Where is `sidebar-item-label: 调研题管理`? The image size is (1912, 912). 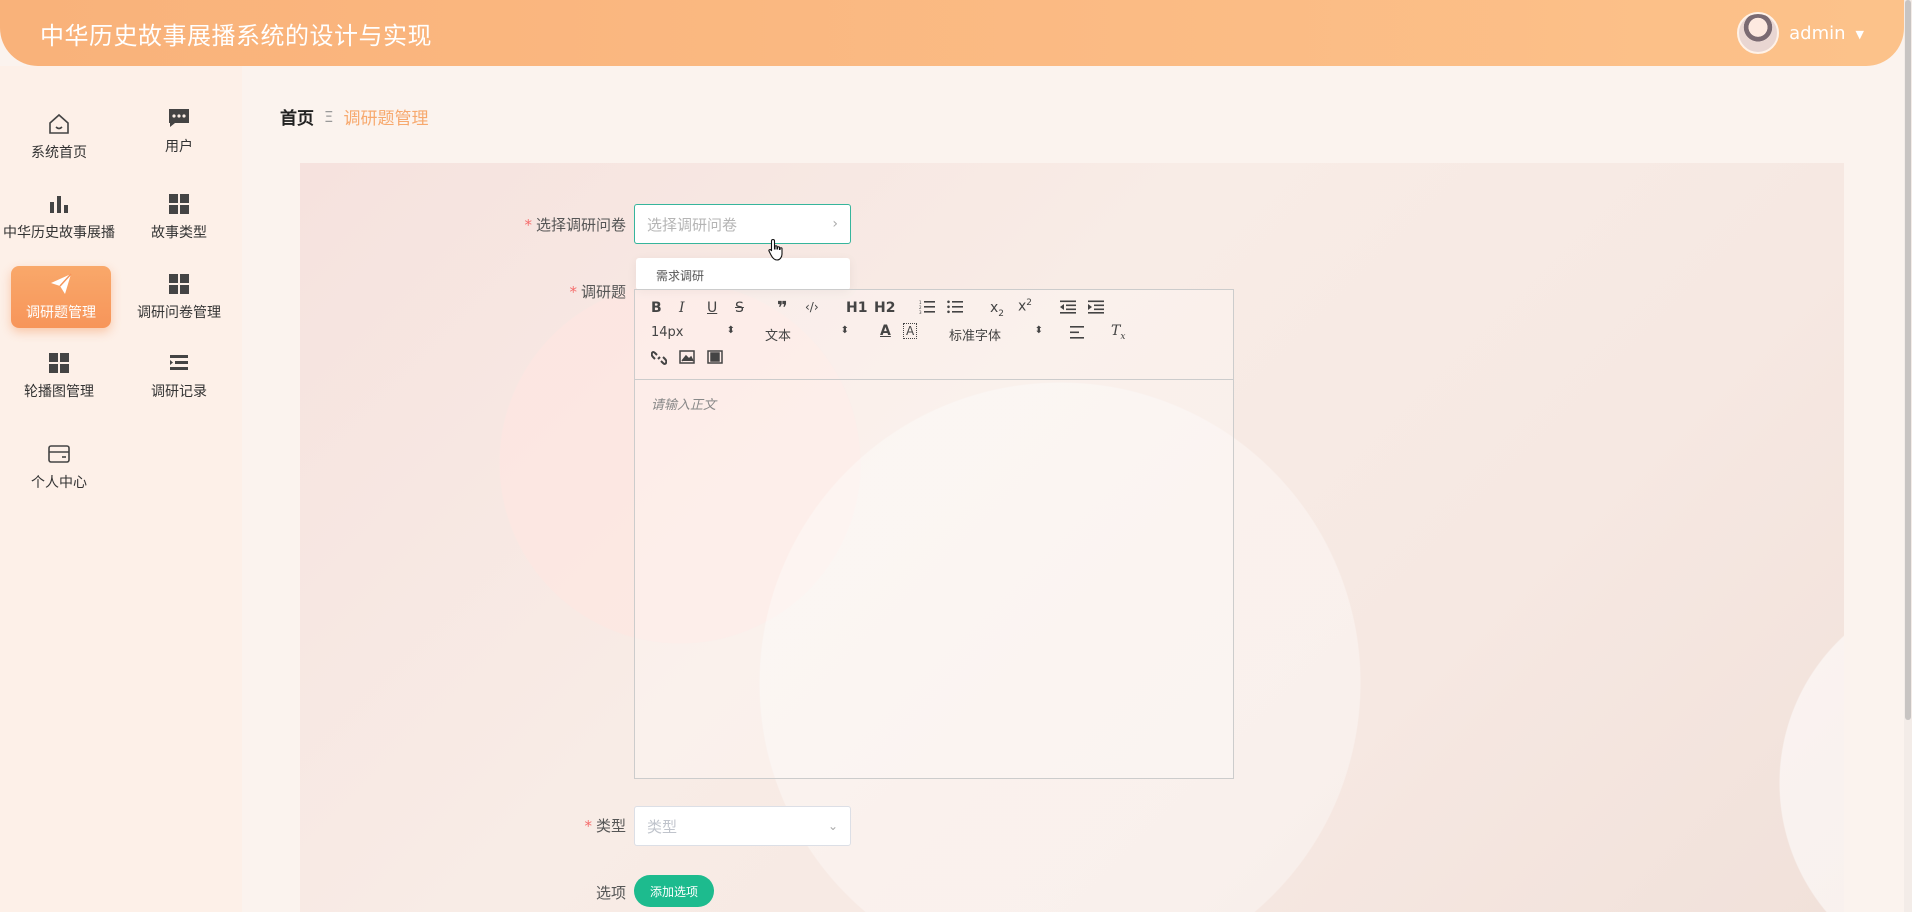
sidebar-item-label: 调研题管理 is located at coordinates (61, 313).